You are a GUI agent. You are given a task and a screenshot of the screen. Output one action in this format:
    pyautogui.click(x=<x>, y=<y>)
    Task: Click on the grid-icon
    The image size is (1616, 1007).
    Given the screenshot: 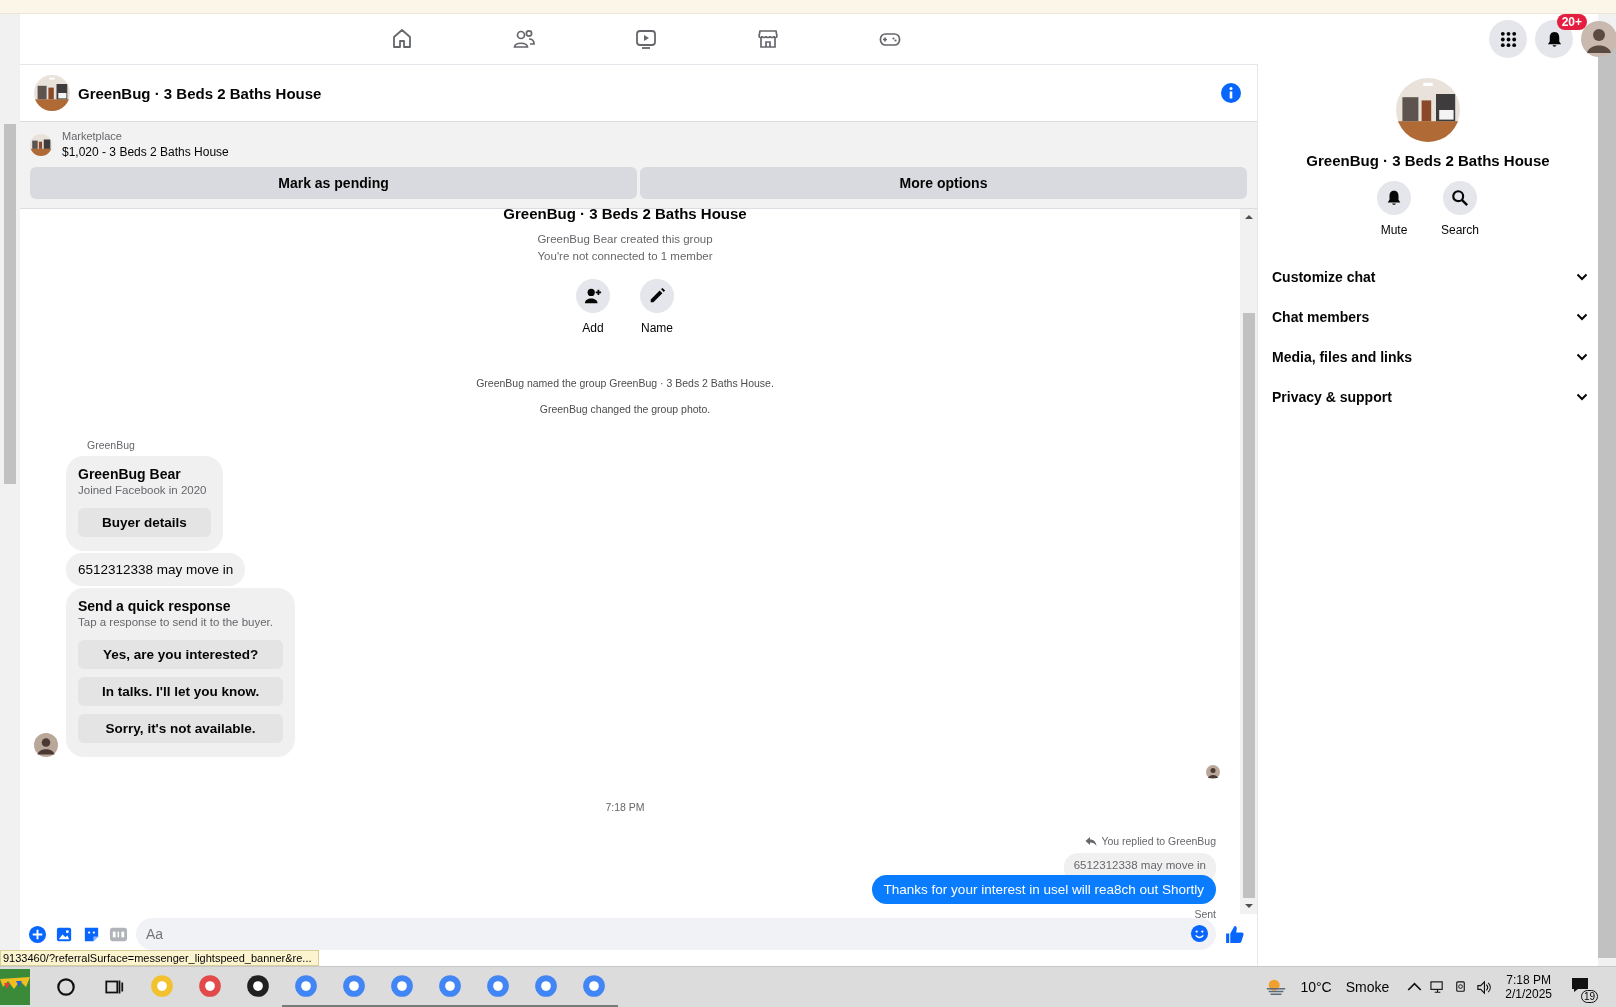 What is the action you would take?
    pyautogui.click(x=1508, y=39)
    